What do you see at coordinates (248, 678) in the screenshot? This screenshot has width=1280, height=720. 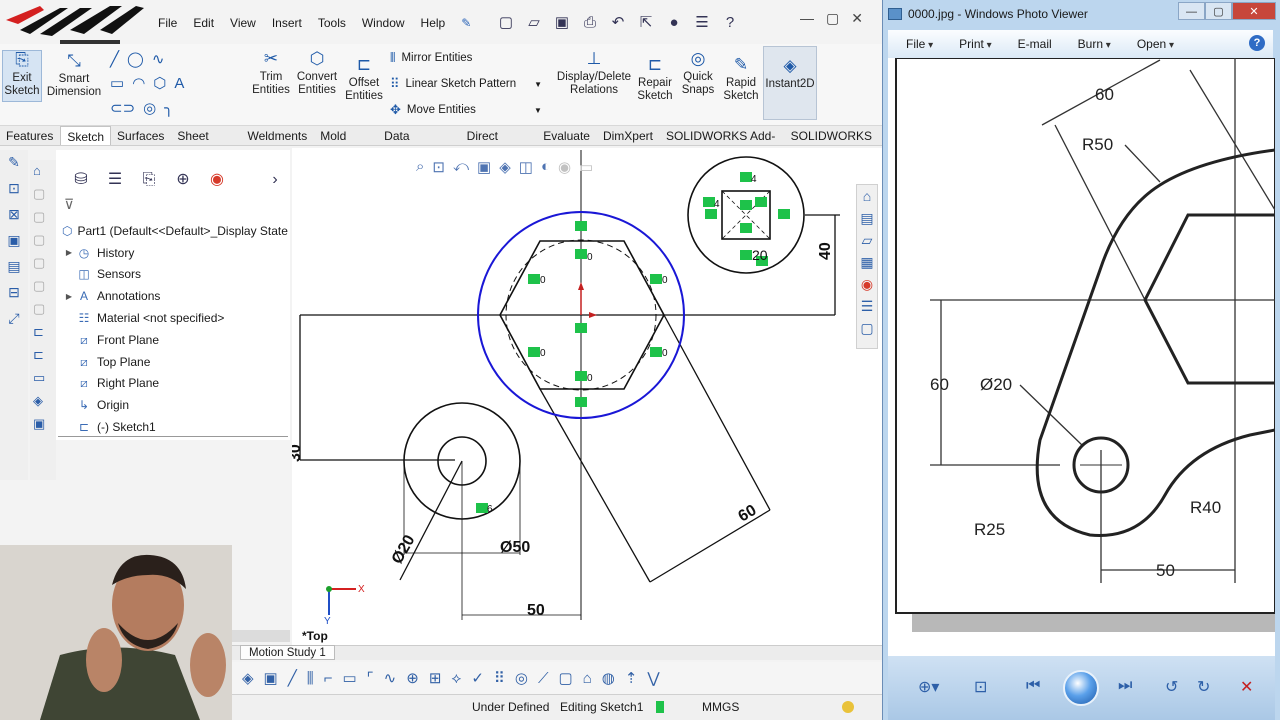 I see `toolbar-icon: ◈` at bounding box center [248, 678].